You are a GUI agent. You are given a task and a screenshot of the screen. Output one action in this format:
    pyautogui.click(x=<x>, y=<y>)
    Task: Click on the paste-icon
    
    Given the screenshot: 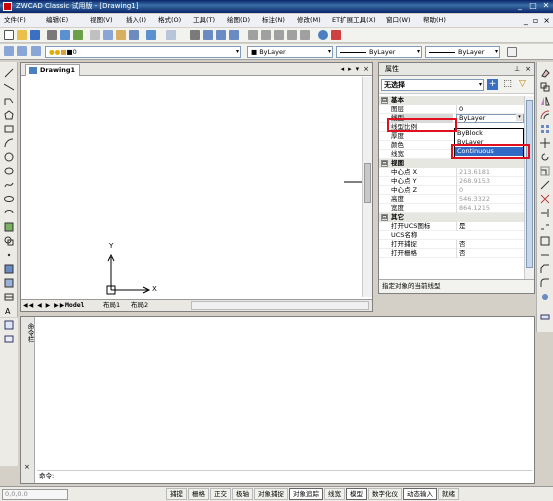 What is the action you would take?
    pyautogui.click(x=121, y=35)
    